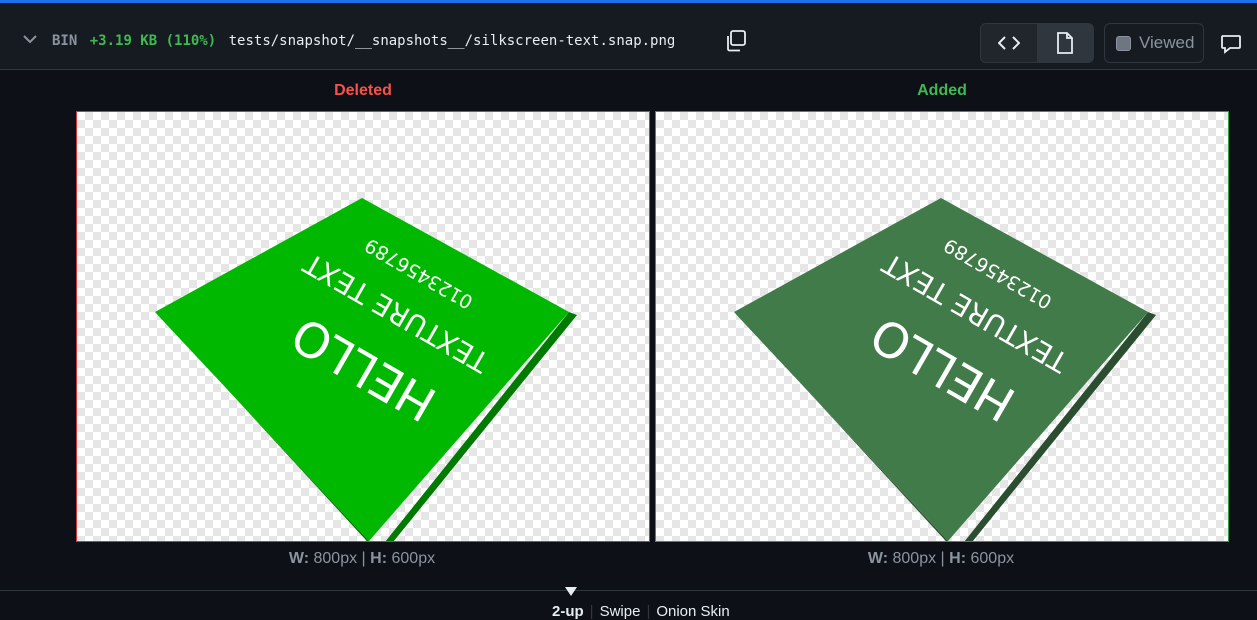  Describe the element at coordinates (942, 90) in the screenshot. I see `added-label: Added` at that location.